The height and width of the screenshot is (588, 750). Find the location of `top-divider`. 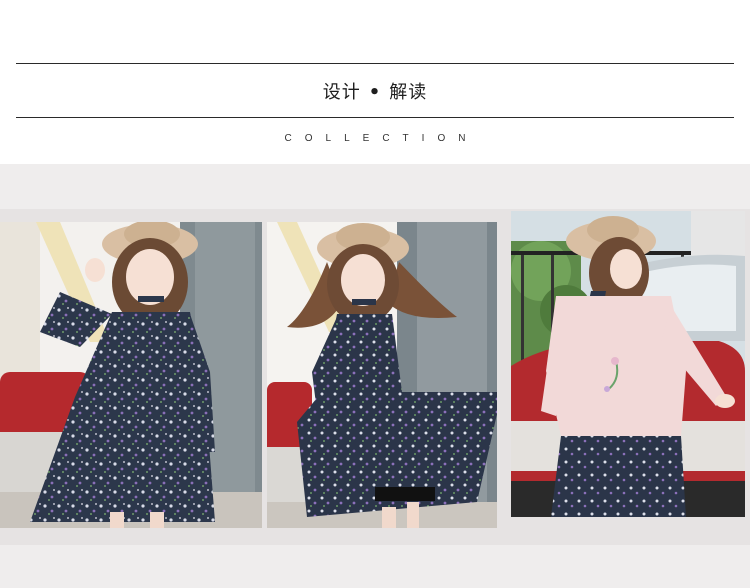

top-divider is located at coordinates (375, 63).